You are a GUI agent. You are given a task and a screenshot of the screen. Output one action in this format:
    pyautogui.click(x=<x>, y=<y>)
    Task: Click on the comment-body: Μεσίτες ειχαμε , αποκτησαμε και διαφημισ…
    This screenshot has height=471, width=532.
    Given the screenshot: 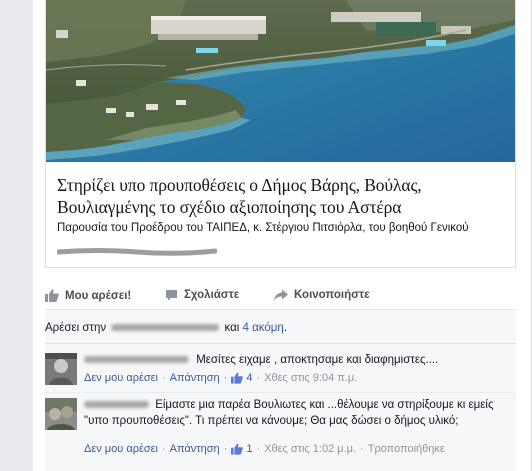 What is the action you would take?
    pyautogui.click(x=299, y=360)
    